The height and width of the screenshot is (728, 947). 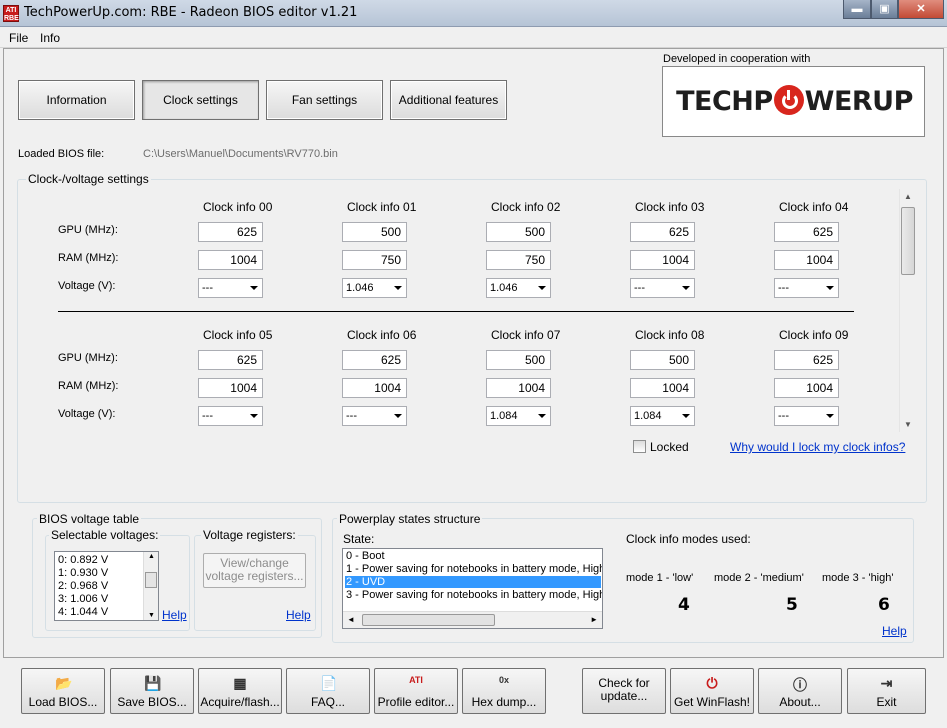 I want to click on voltage-list-scrollbar: ▲ ▼, so click(x=150, y=586).